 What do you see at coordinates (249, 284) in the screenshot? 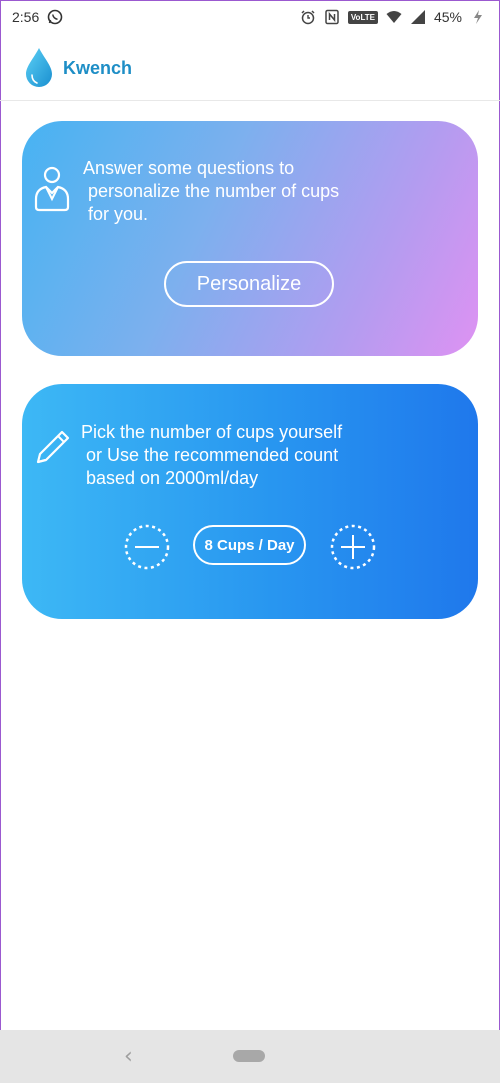
I see `personalize-button: Personalize` at bounding box center [249, 284].